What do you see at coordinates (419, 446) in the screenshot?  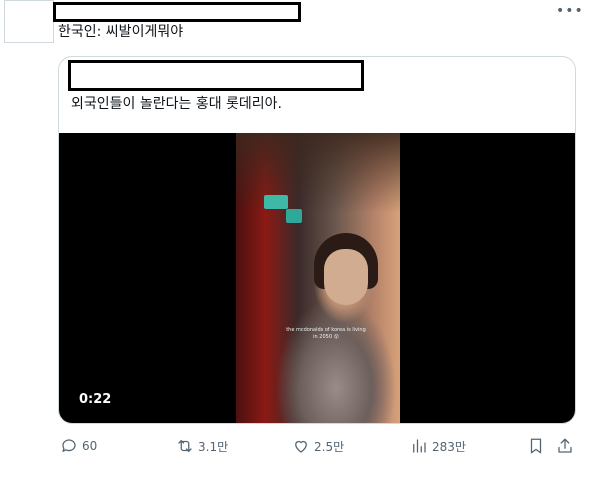 I see `analytics-icon` at bounding box center [419, 446].